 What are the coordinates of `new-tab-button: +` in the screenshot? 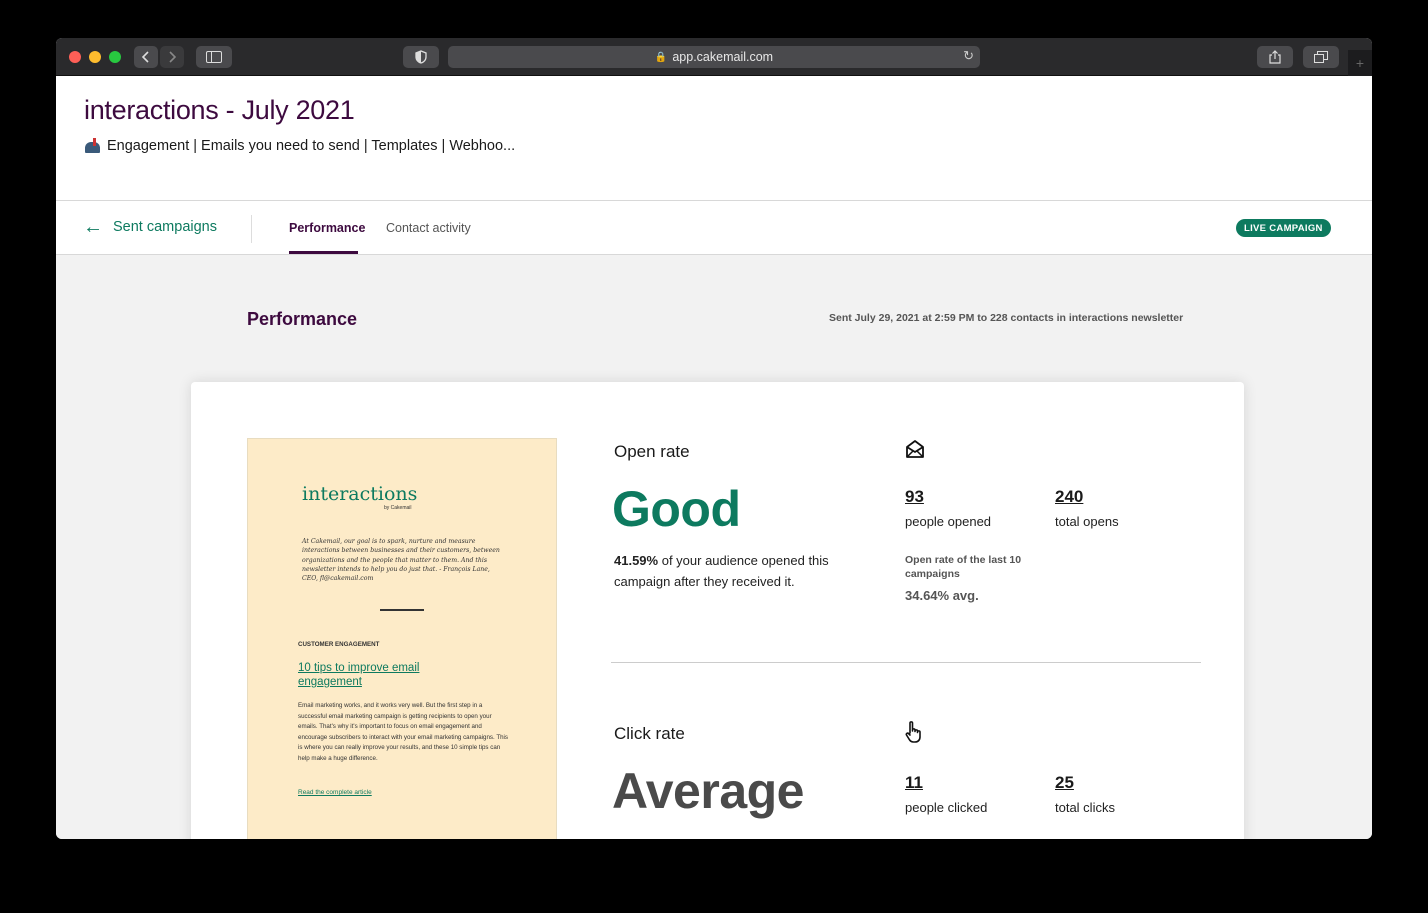 It's located at (1360, 63).